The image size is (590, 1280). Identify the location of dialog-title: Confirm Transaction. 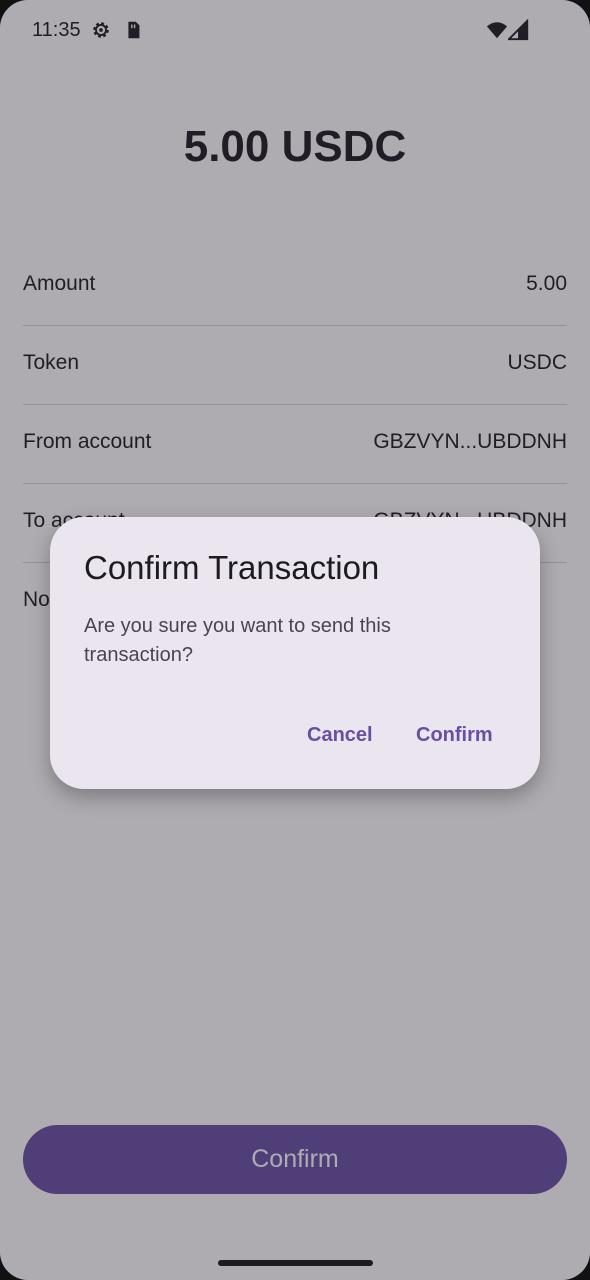
(232, 567).